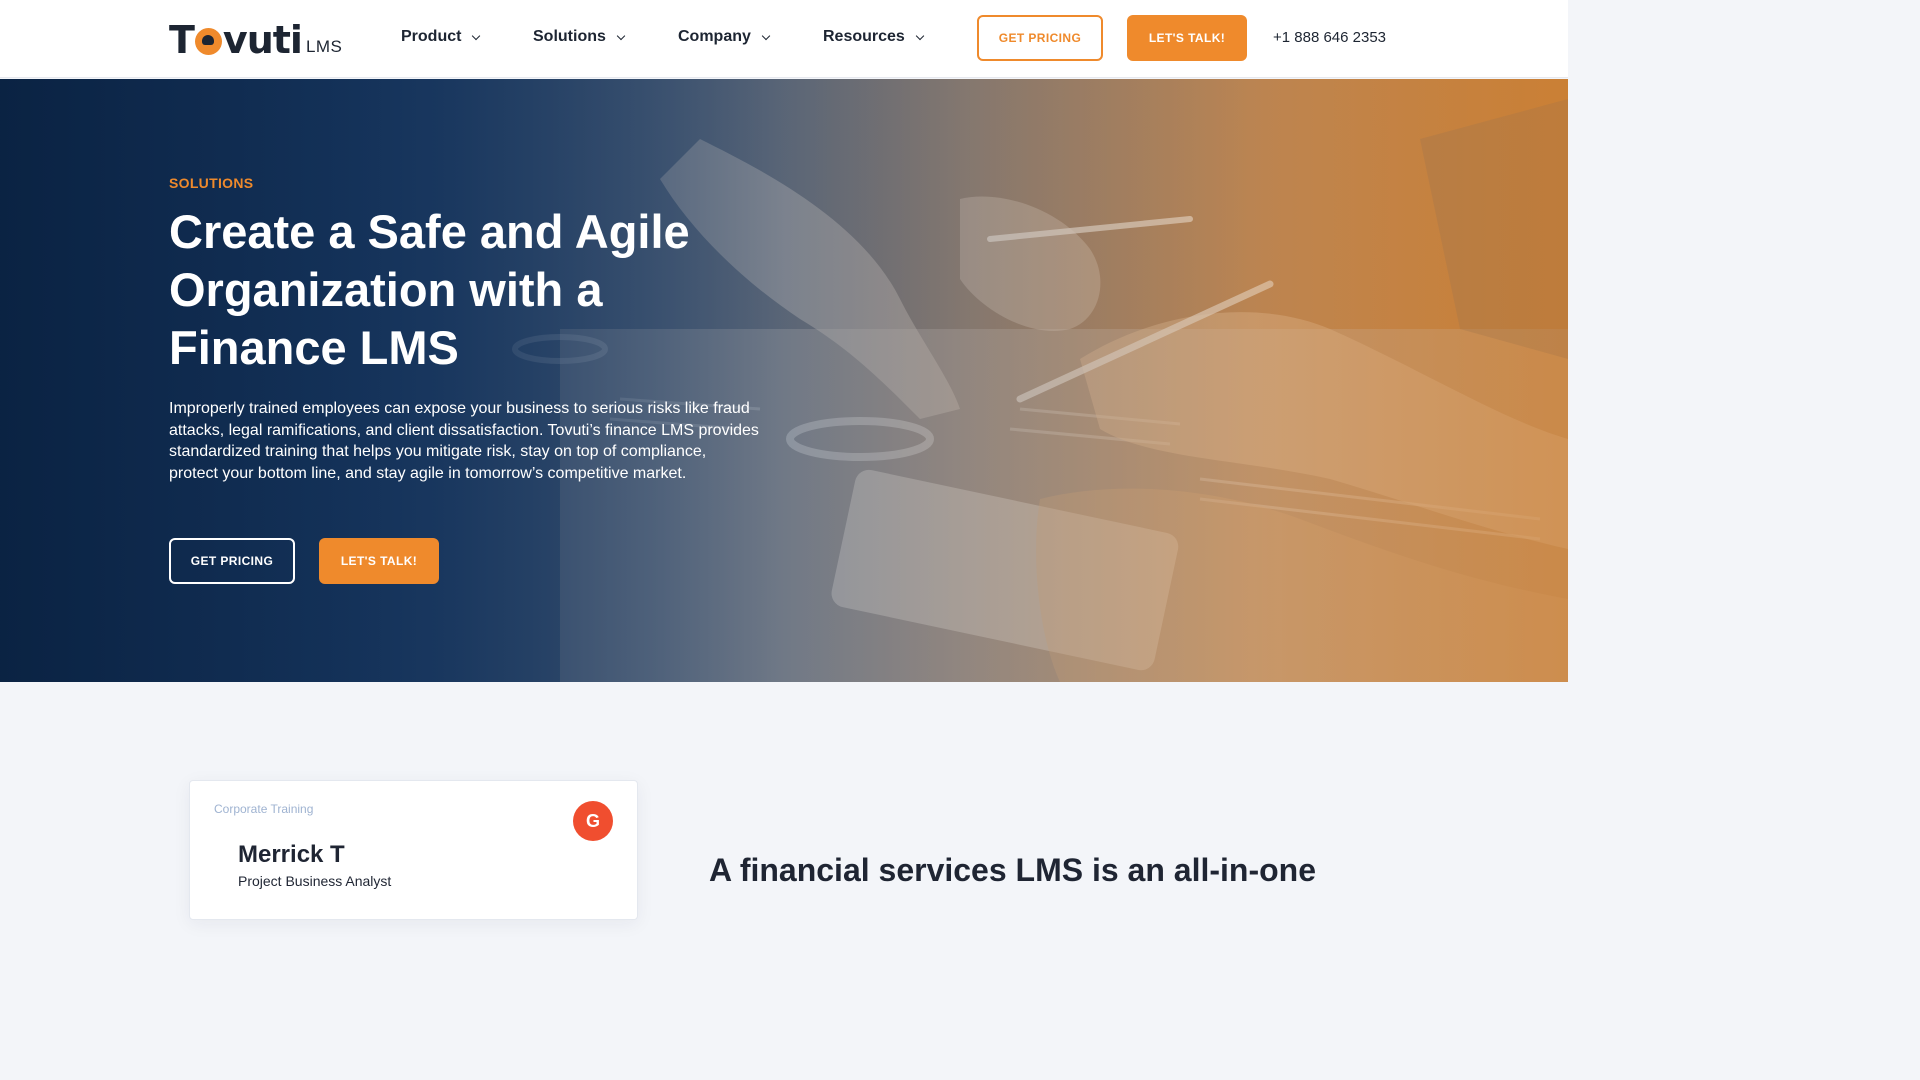 Image resolution: width=1920 pixels, height=1080 pixels. I want to click on nav-item-company: Company, so click(724, 37).